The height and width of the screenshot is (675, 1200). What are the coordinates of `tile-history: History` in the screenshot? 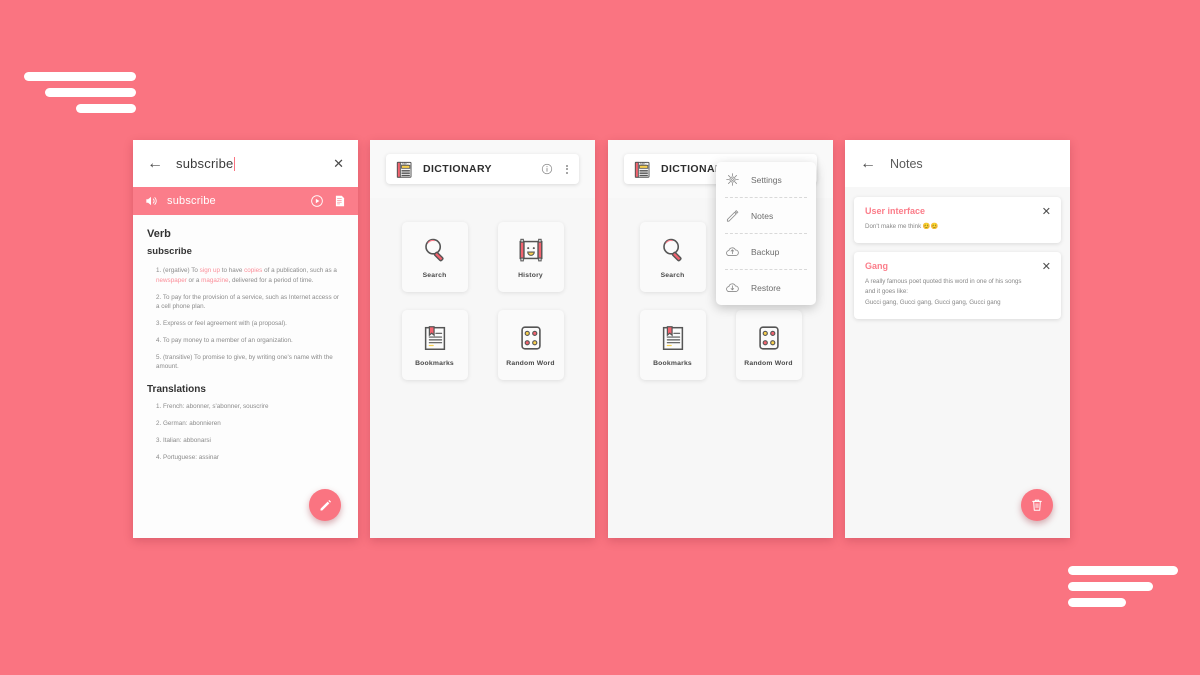 It's located at (530, 257).